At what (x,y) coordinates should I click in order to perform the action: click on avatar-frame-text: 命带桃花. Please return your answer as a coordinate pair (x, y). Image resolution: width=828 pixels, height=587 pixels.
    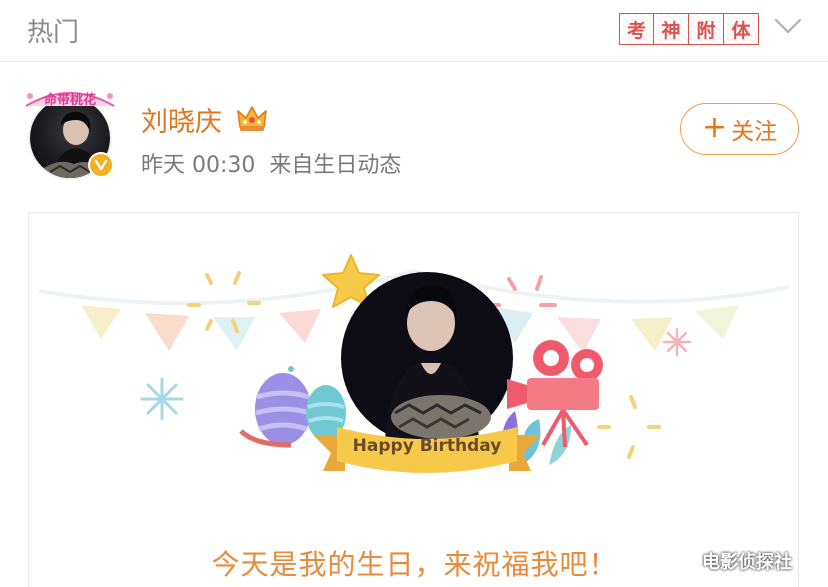
    Looking at the image, I should click on (69, 100).